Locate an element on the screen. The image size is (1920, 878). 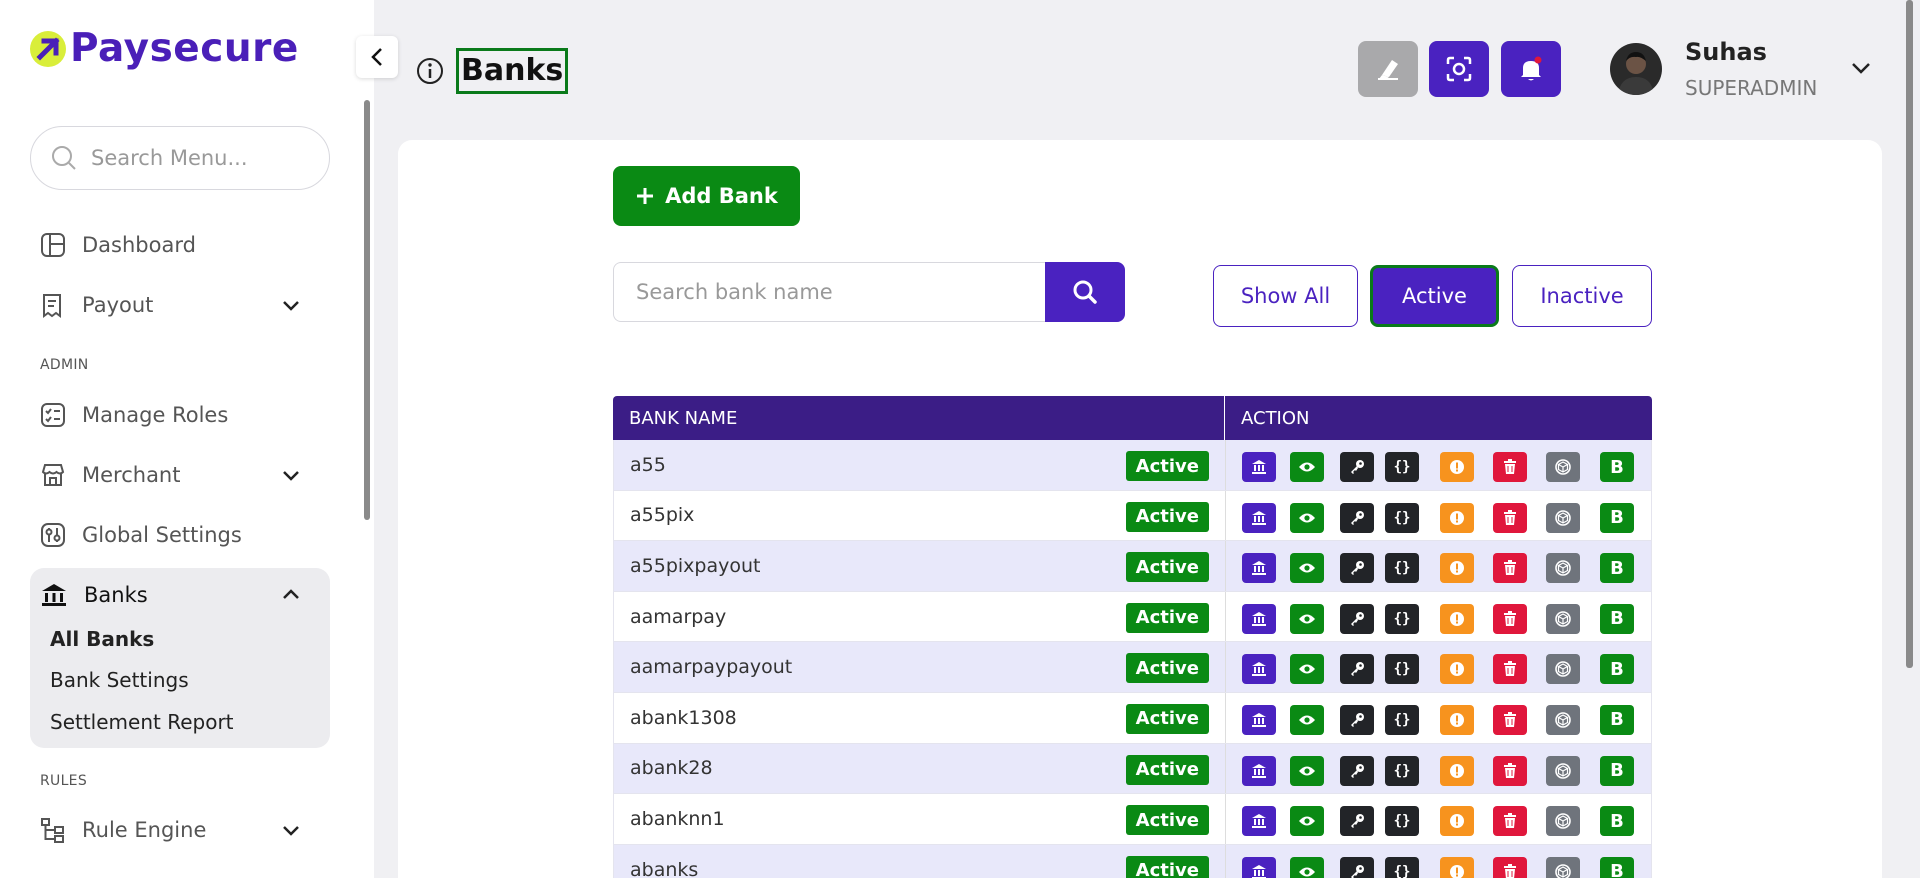
sidebar-item-banks: Banks is located at coordinates (180, 595).